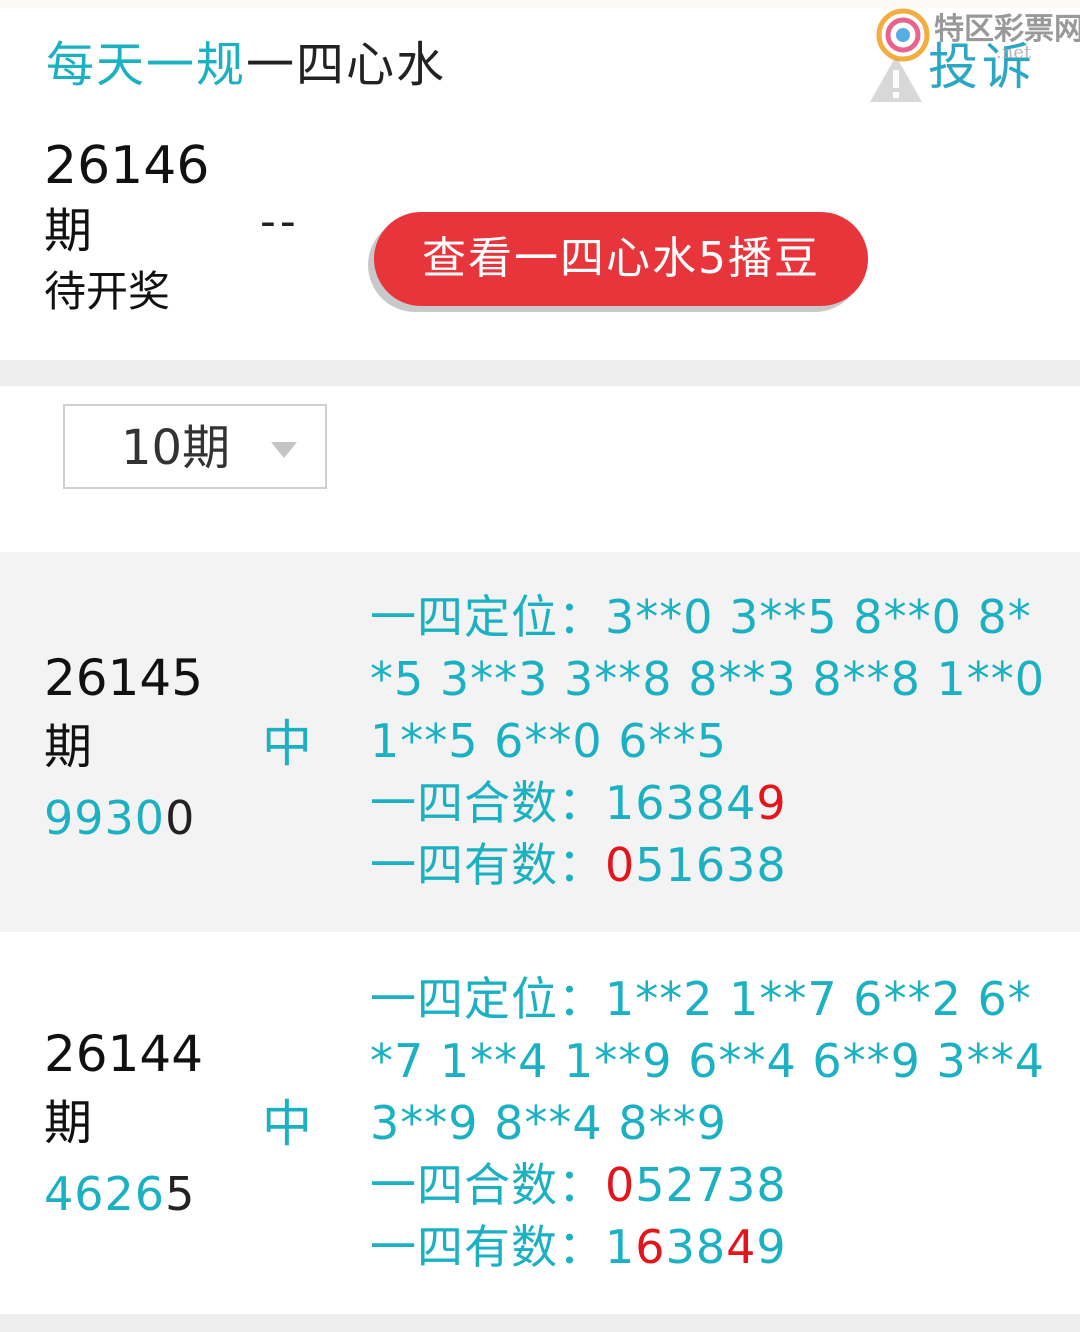 The width and height of the screenshot is (1080, 1332). I want to click on current-issue-status: 待开奖, so click(107, 291).